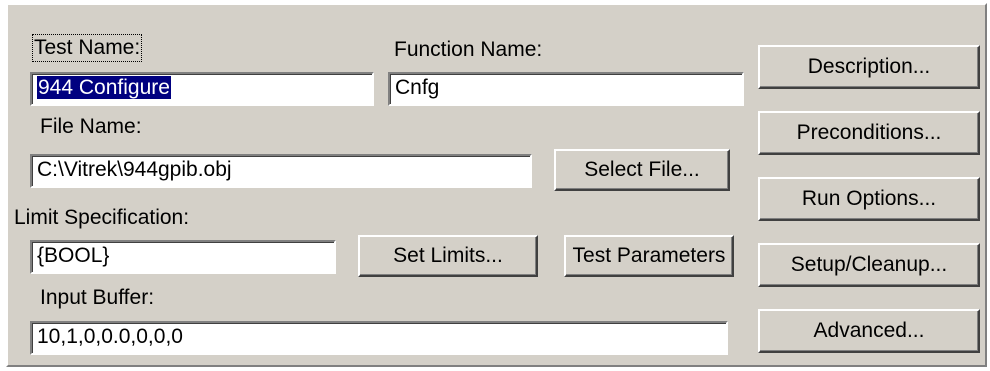 The height and width of the screenshot is (371, 990). Describe the element at coordinates (73, 255) in the screenshot. I see `limit-specification-value: {BOOL}` at that location.